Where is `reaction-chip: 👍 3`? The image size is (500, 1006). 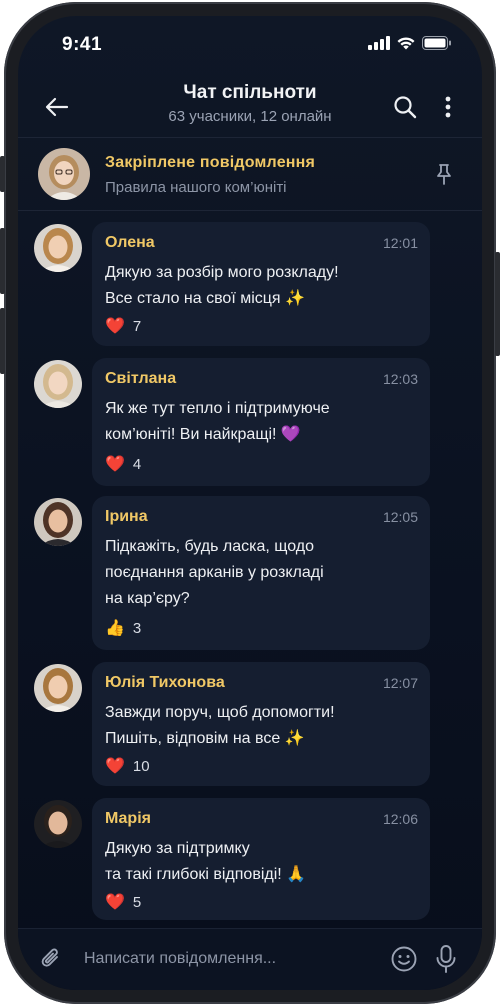 reaction-chip: 👍 3 is located at coordinates (123, 628).